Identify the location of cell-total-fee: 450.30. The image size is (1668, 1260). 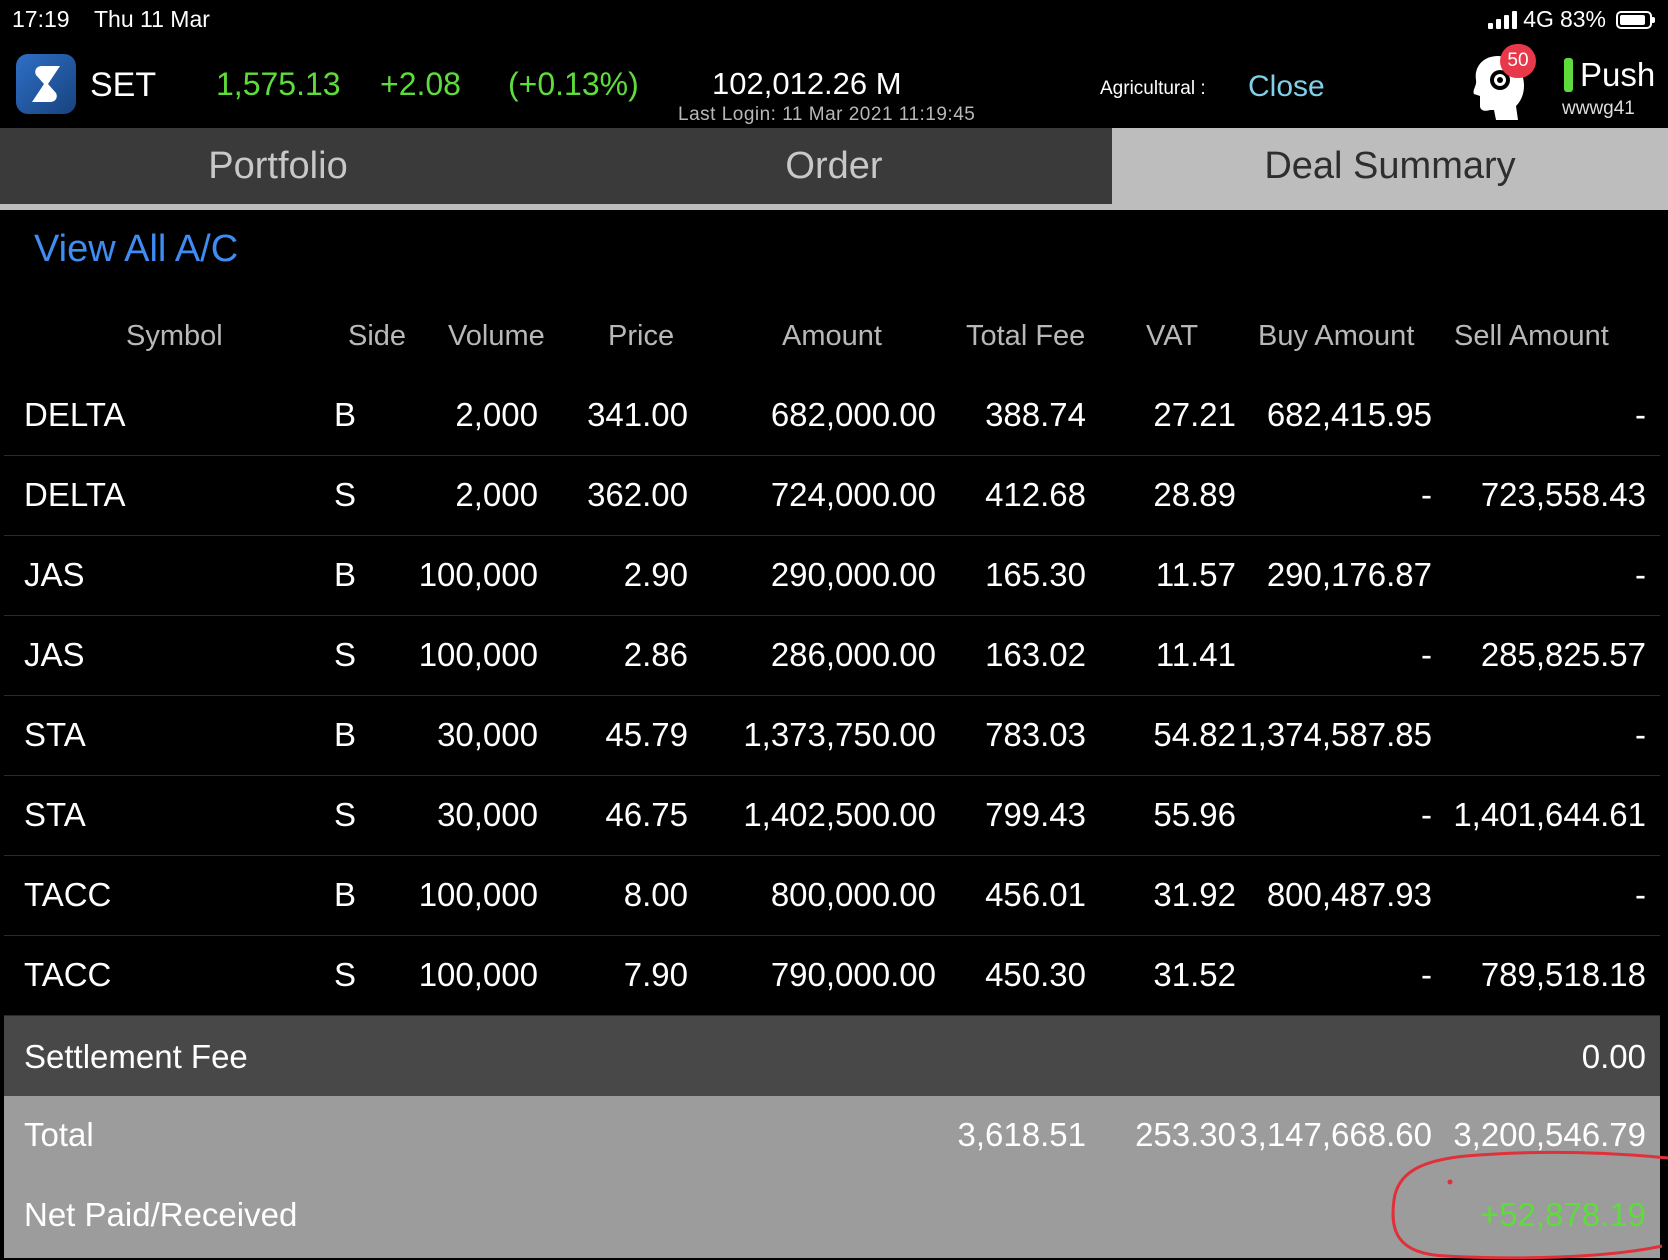
(1035, 974).